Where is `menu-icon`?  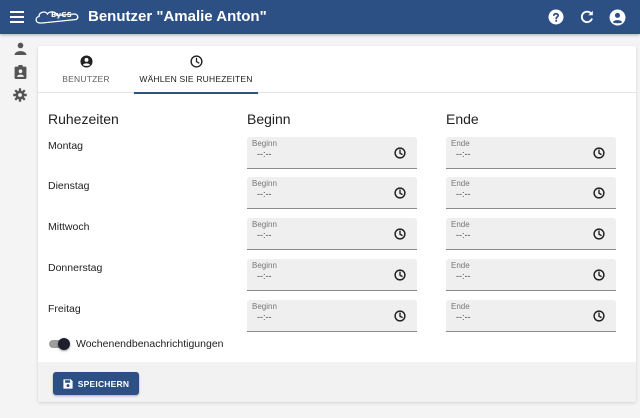 menu-icon is located at coordinates (17, 17).